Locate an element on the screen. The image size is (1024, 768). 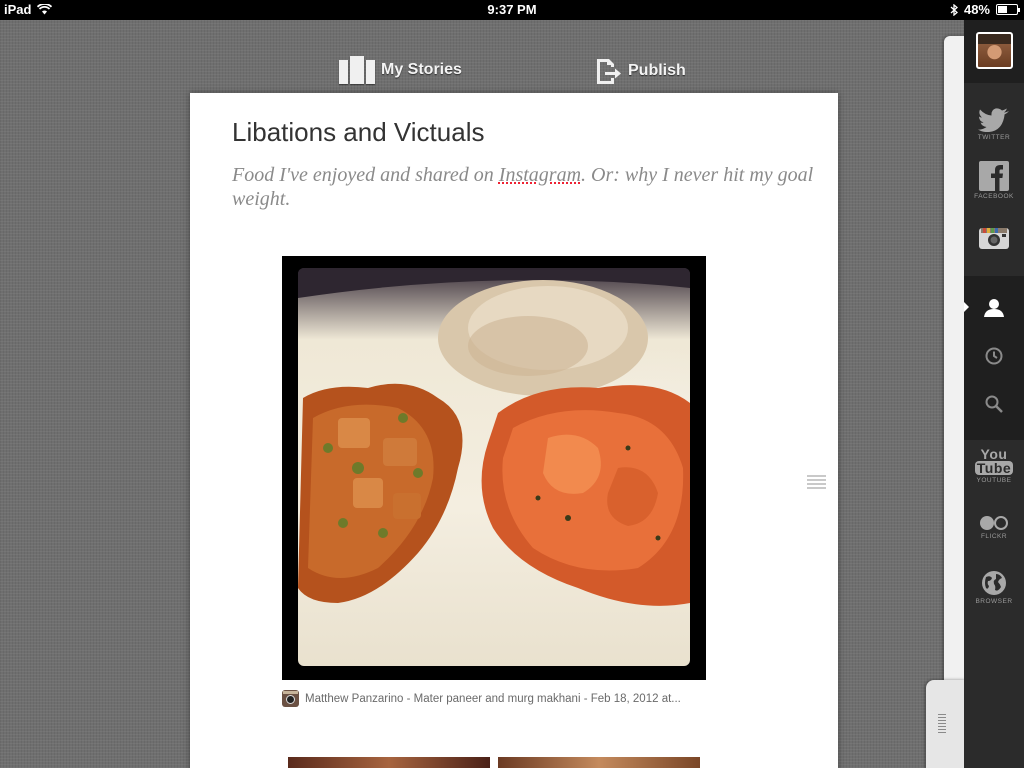
user-icon is located at coordinates (994, 308).